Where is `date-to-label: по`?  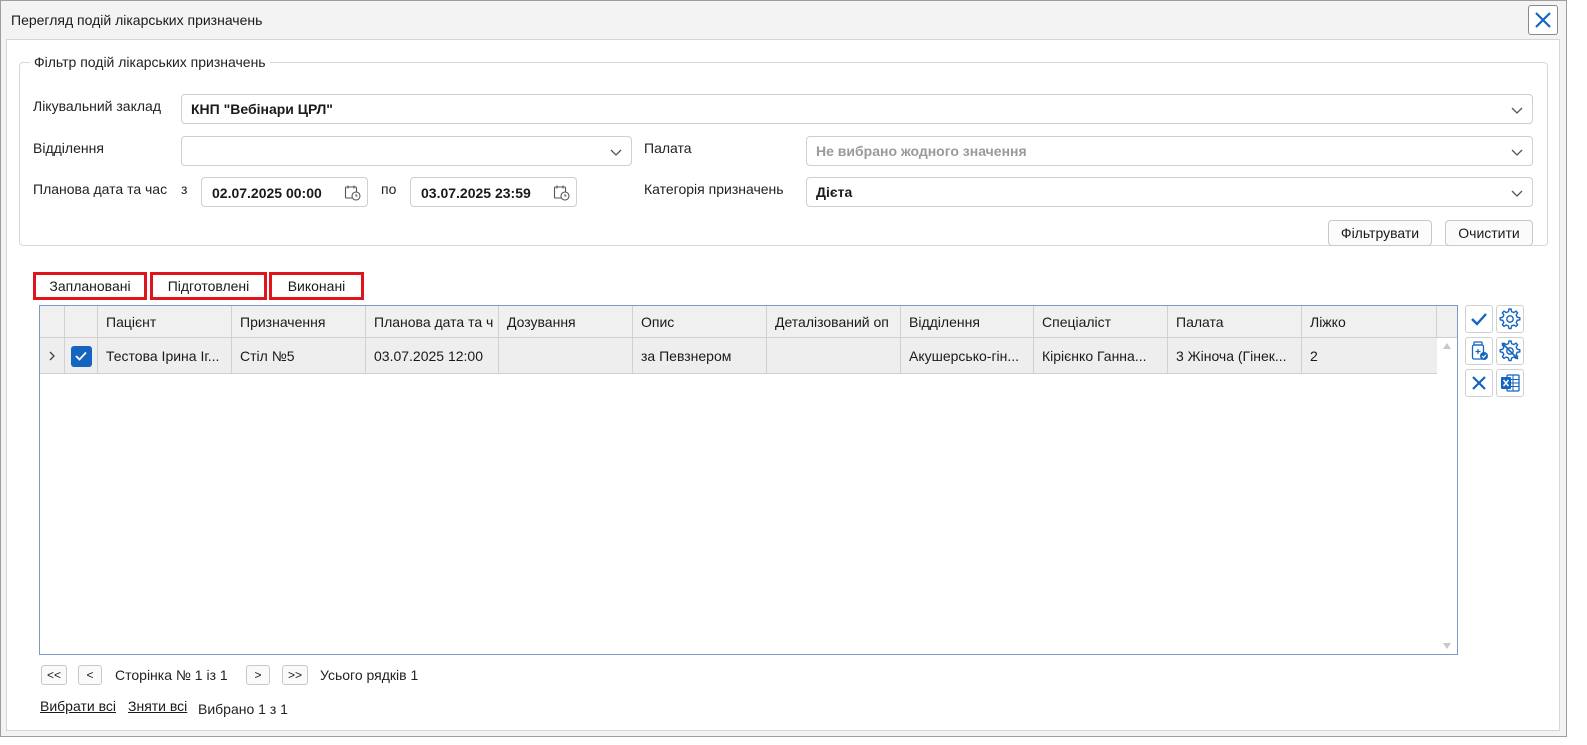
date-to-label: по is located at coordinates (389, 189).